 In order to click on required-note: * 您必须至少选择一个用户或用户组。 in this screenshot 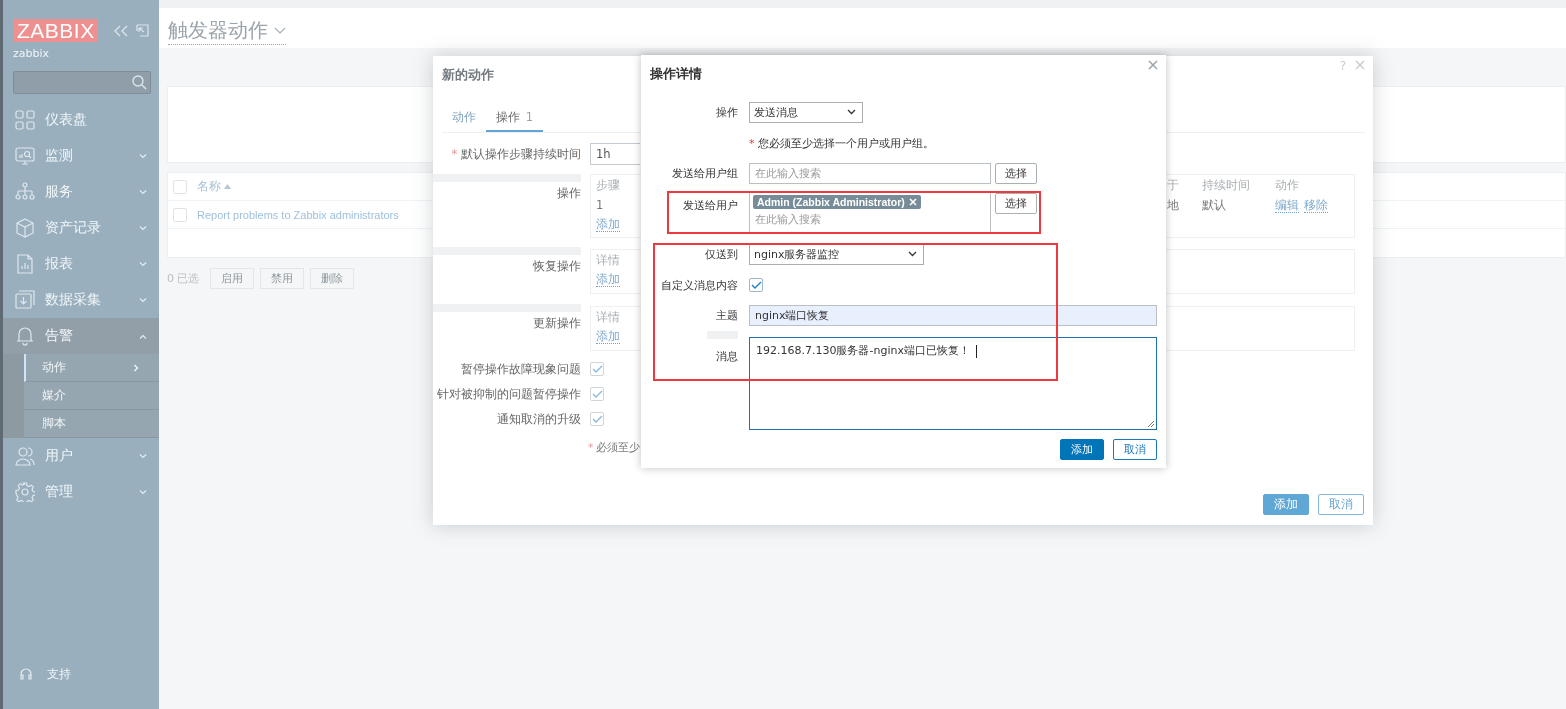, I will do `click(842, 143)`.